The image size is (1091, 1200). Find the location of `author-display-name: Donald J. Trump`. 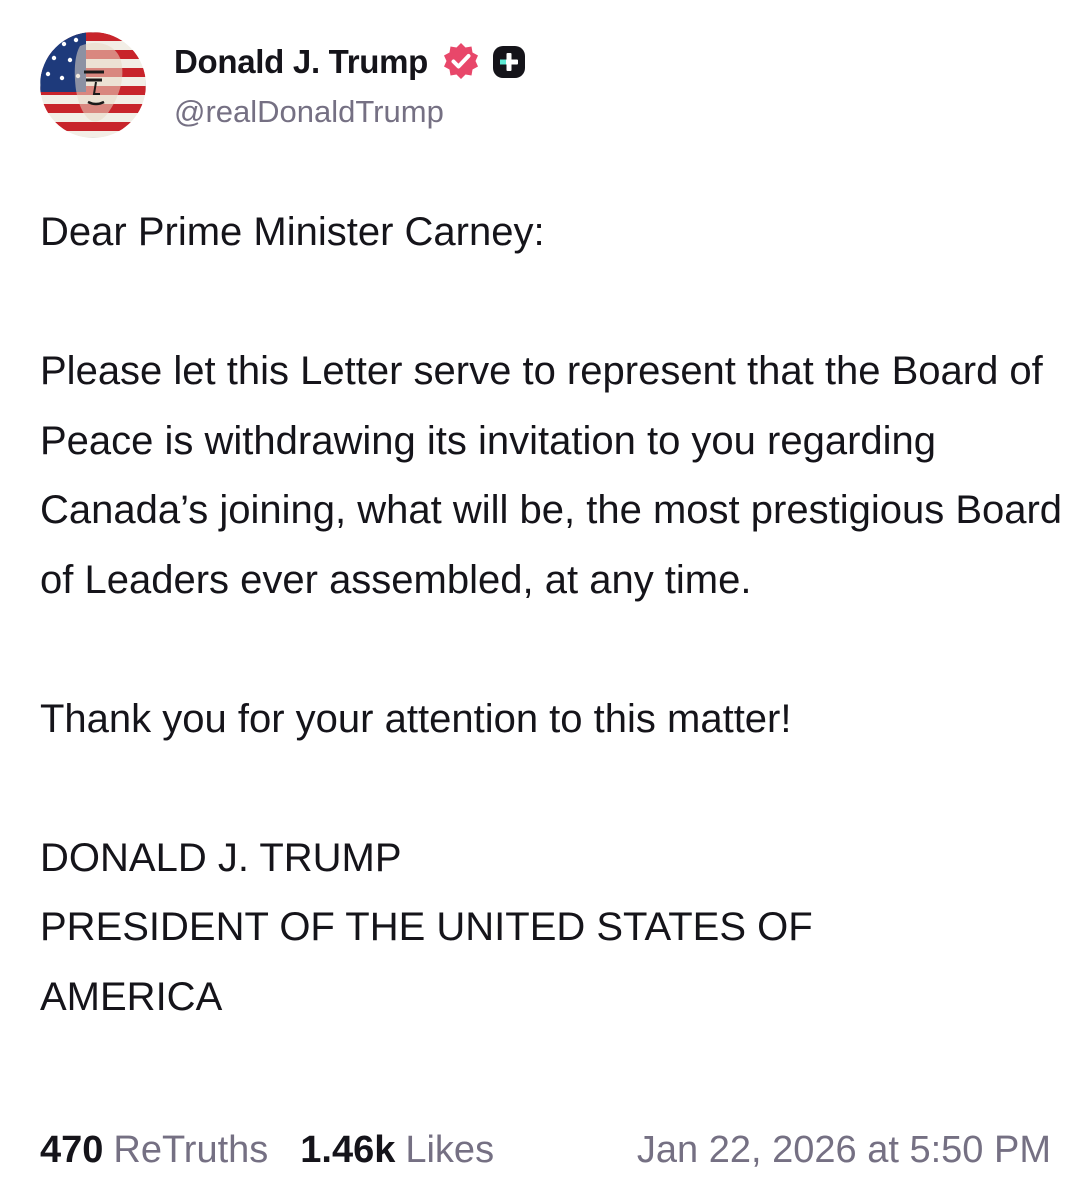

author-display-name: Donald J. Trump is located at coordinates (301, 62).